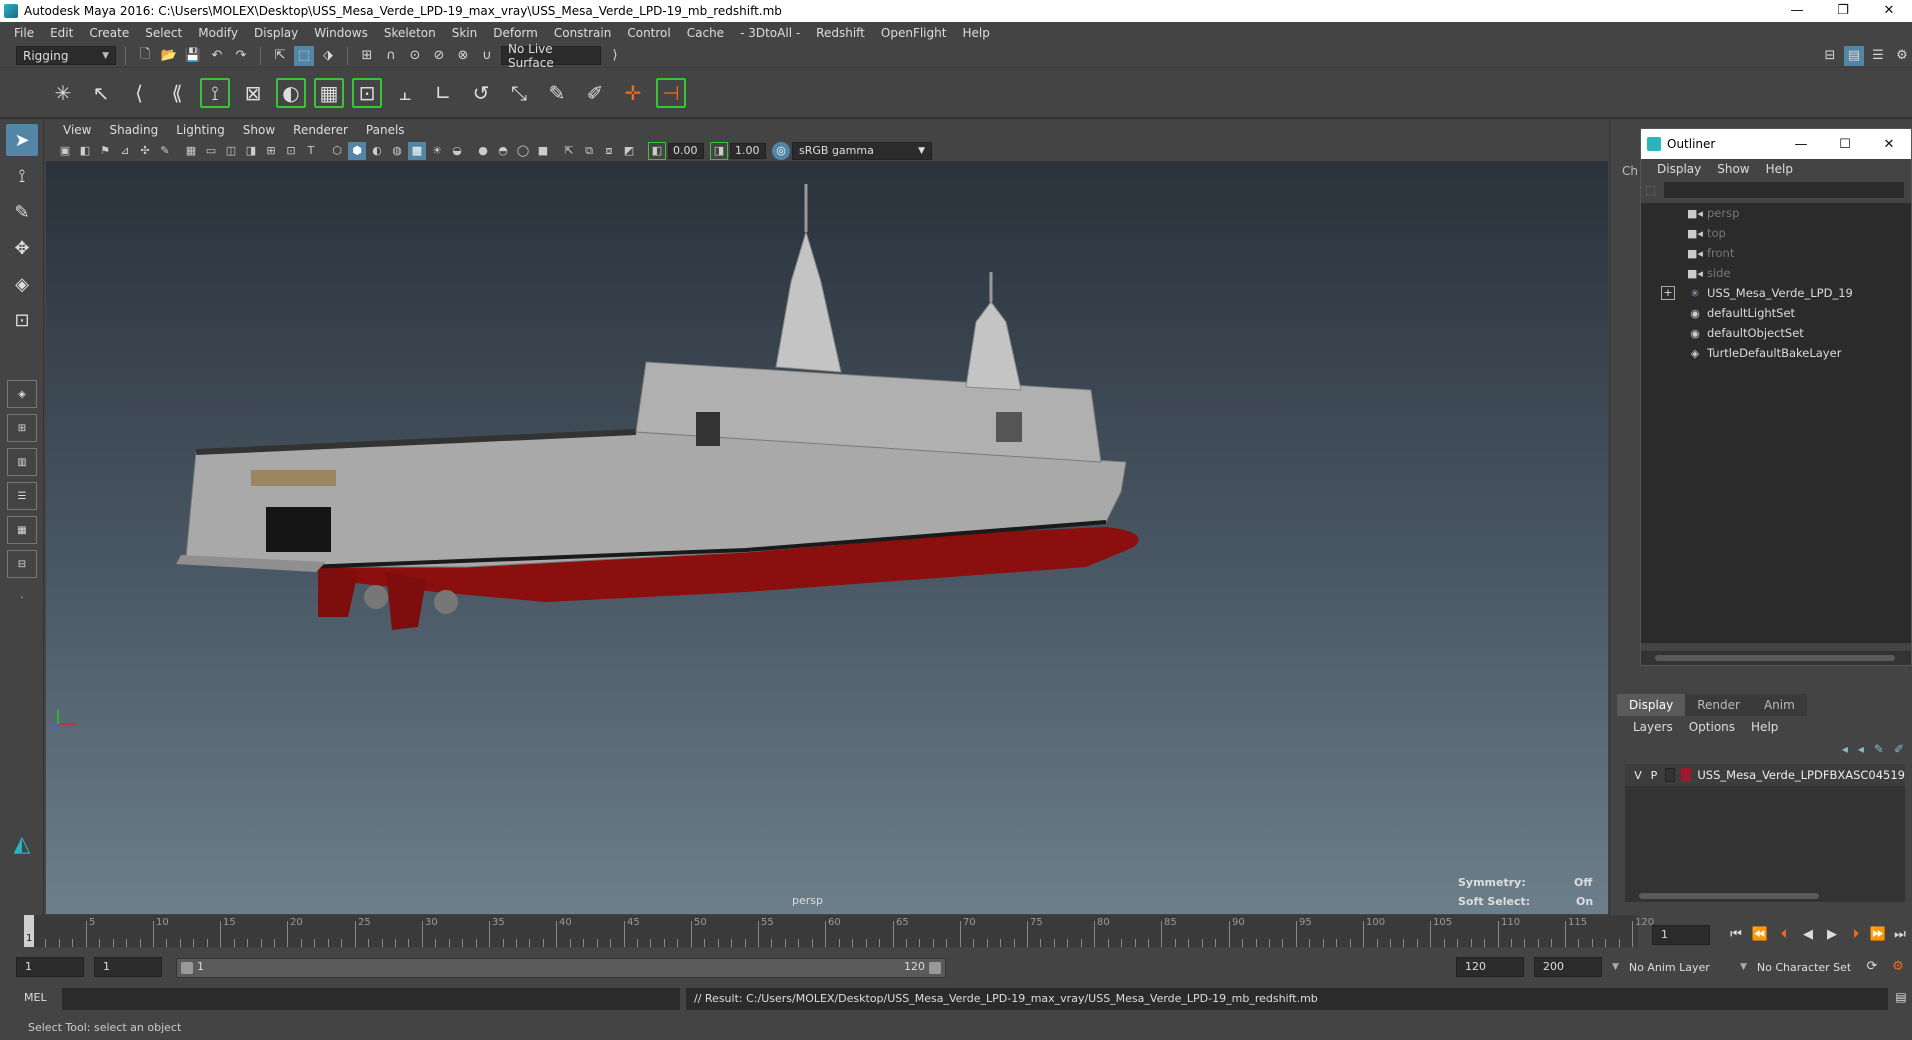 This screenshot has height=1040, width=1912. I want to click on resolution-gate-icon: ◫, so click(231, 151).